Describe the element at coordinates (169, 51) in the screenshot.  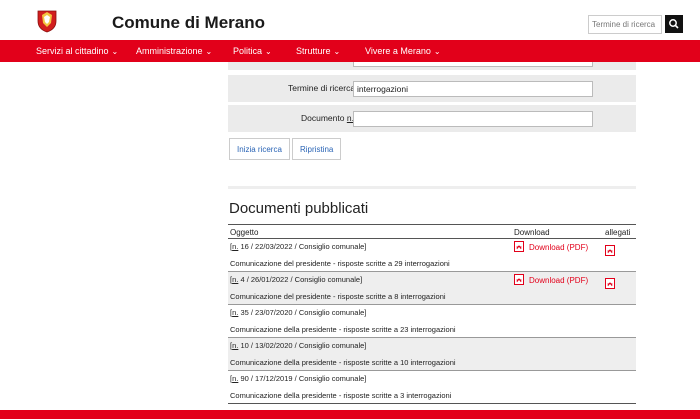
I see `nav-item-label: Amministrazione` at that location.